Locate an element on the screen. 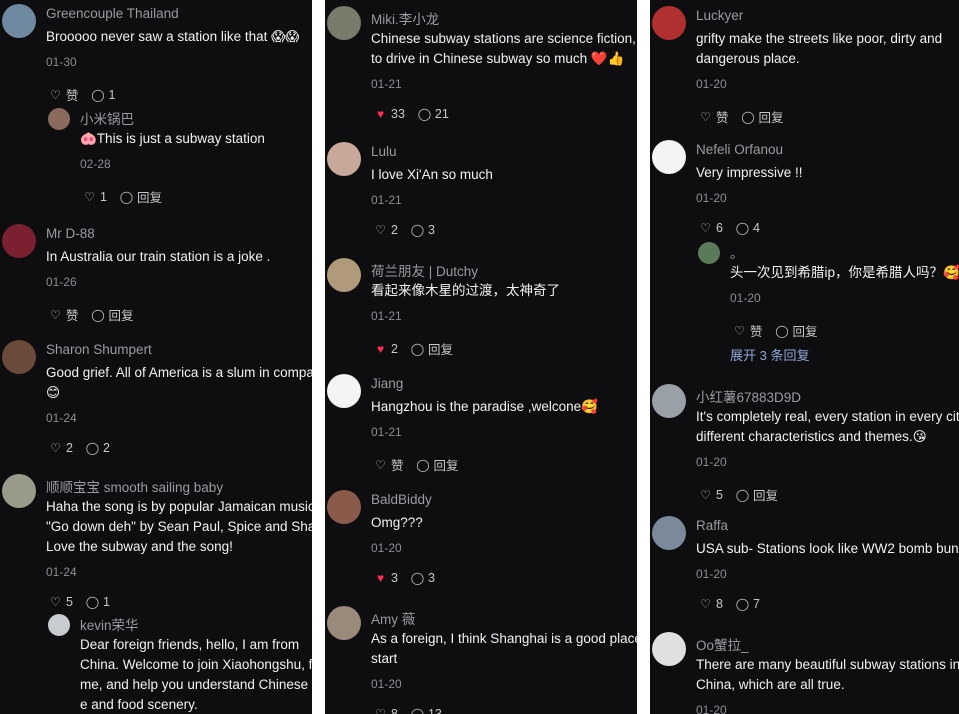 This screenshot has height=714, width=959. comment-date: 01-24 is located at coordinates (61, 572).